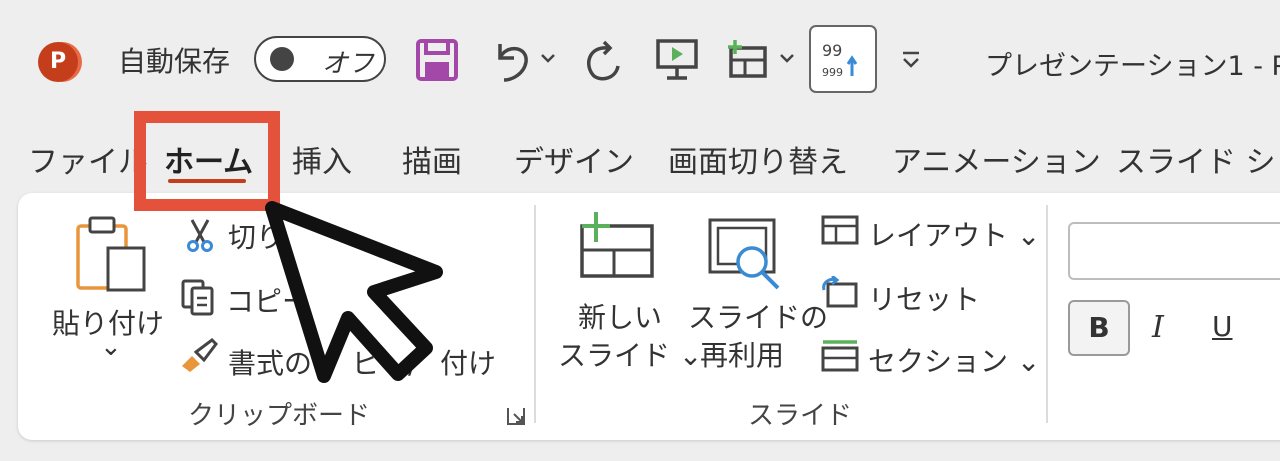  What do you see at coordinates (620, 316) in the screenshot?
I see `new-slide-label-1: 新しい` at bounding box center [620, 316].